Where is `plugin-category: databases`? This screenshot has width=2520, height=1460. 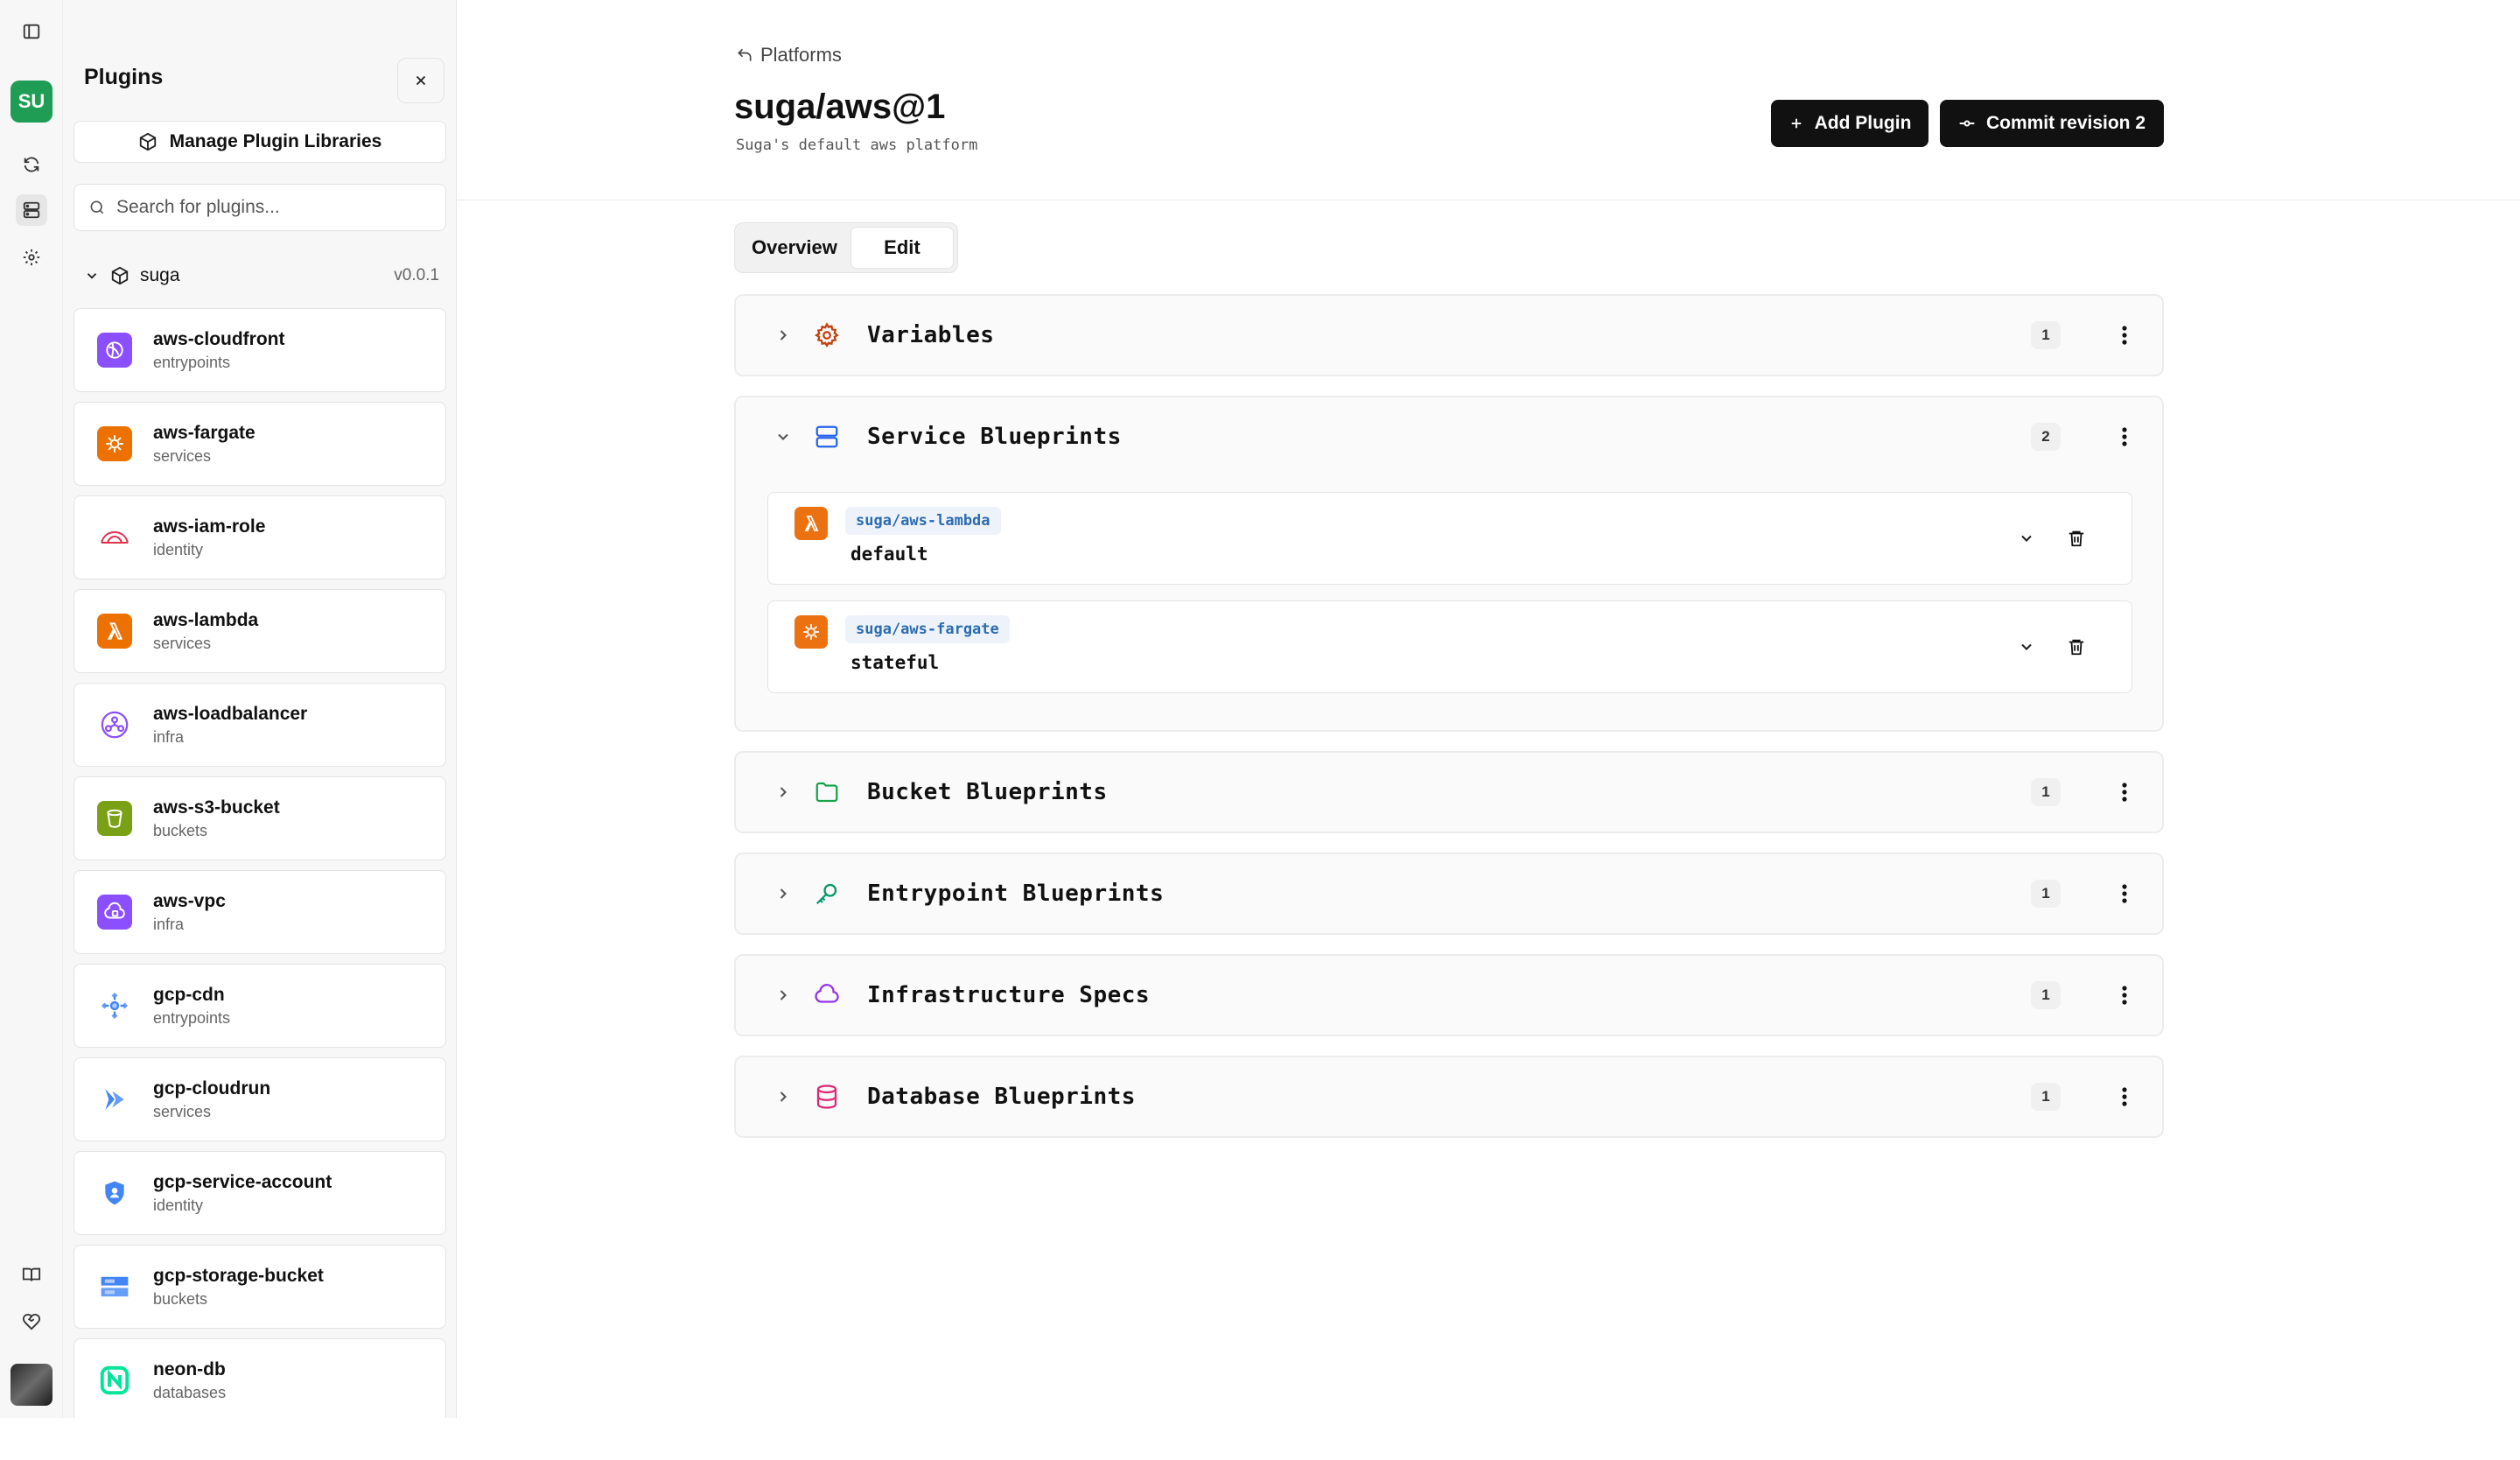 plugin-category: databases is located at coordinates (190, 1392).